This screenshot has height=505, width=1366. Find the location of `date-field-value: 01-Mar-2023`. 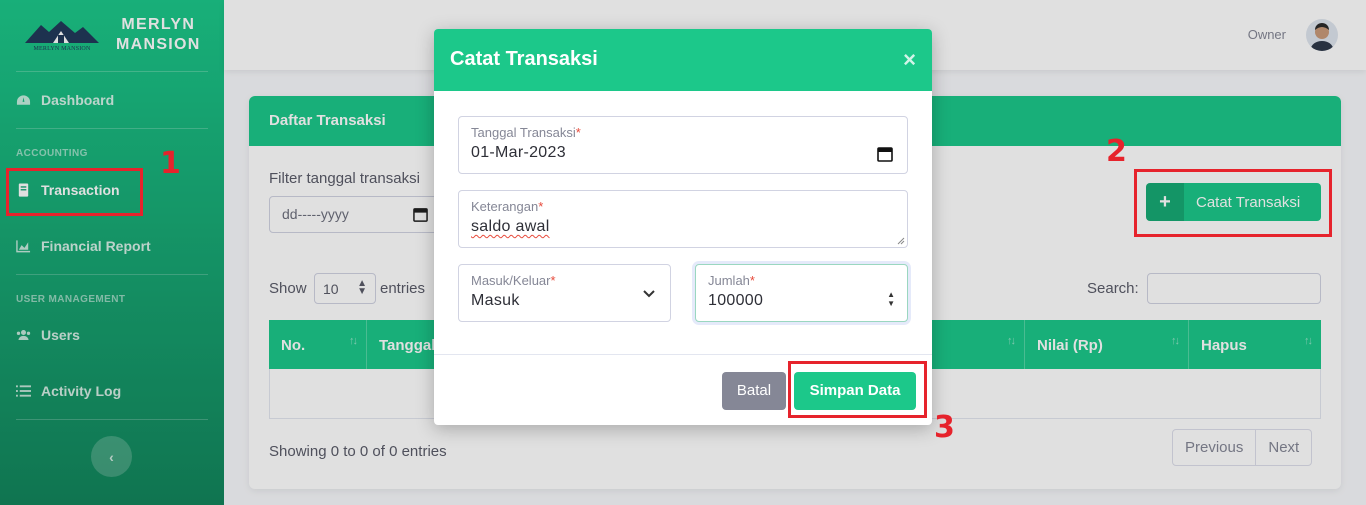

date-field-value: 01-Mar-2023 is located at coordinates (518, 152).